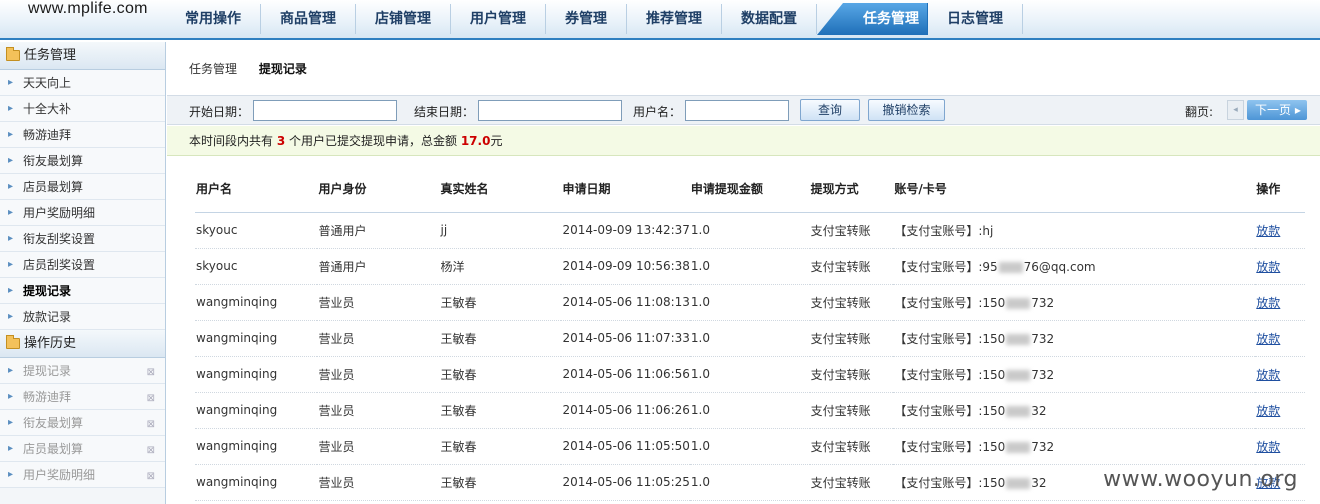 Image resolution: width=1320 pixels, height=504 pixels. Describe the element at coordinates (82, 135) in the screenshot. I see `sidebar-item: 畅游迪拜` at that location.